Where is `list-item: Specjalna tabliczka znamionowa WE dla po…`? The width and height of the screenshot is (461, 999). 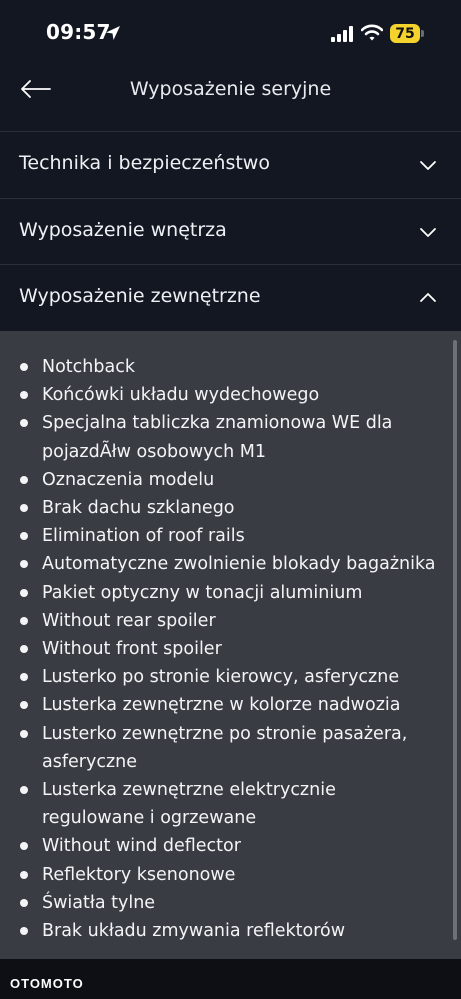 list-item: Specjalna tabliczka znamionowa WE dla po… is located at coordinates (230, 437).